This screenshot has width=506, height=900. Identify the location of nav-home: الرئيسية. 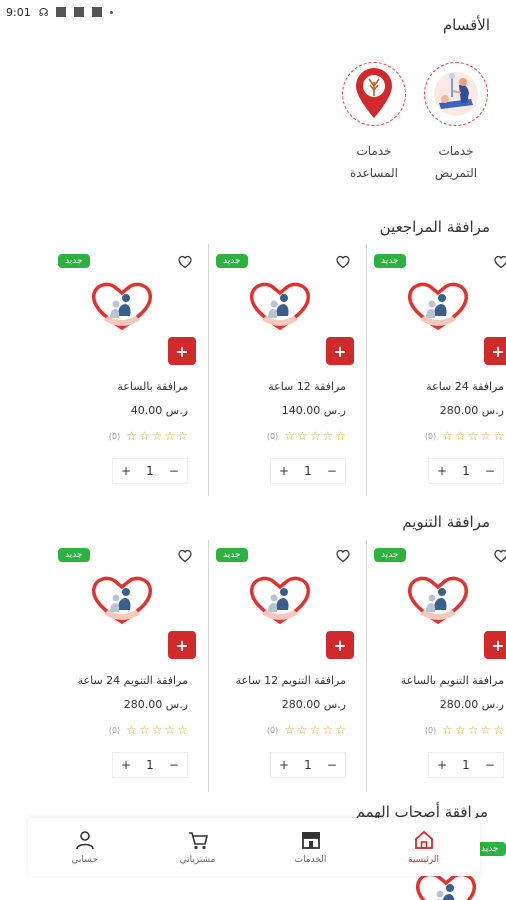
(424, 847).